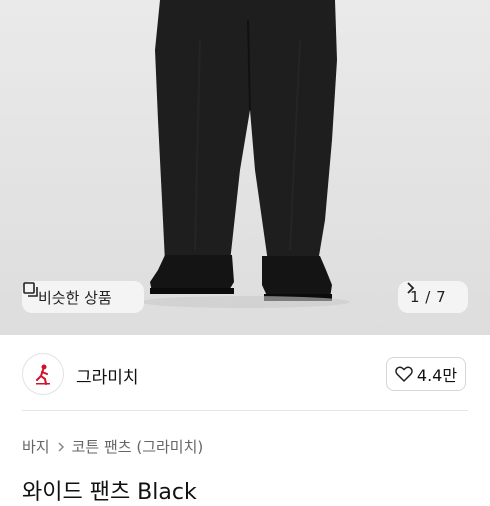 The image size is (490, 506). What do you see at coordinates (107, 375) in the screenshot?
I see `store-name: 그라미치` at bounding box center [107, 375].